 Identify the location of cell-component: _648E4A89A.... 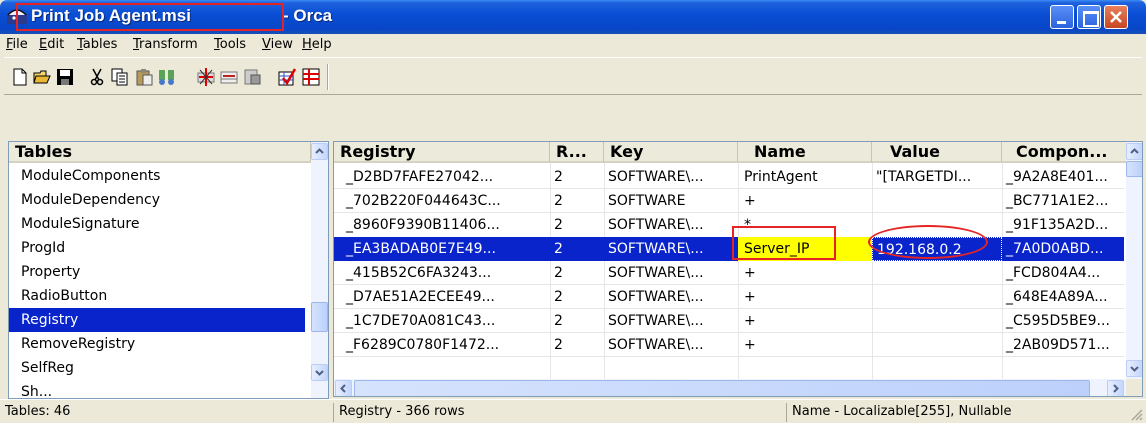
(1064, 297).